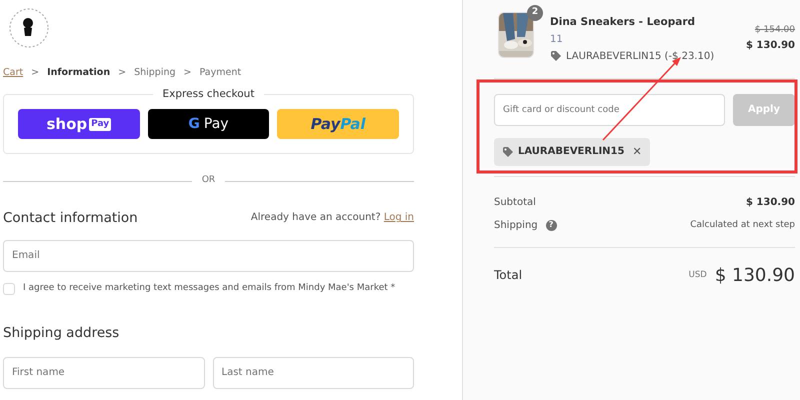 The height and width of the screenshot is (400, 800). I want to click on discount-label: LAURABEVERLIN15 (-$ 23.10), so click(640, 57).